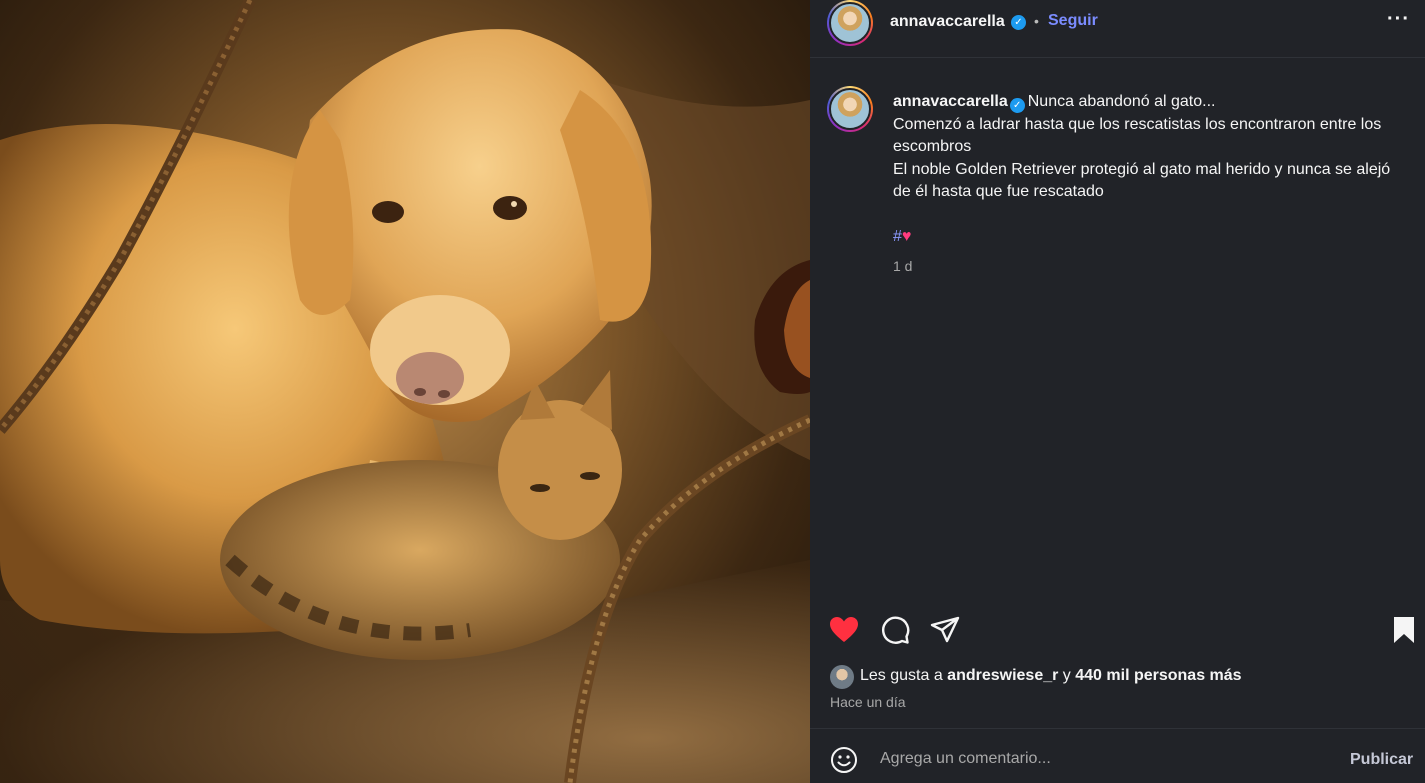 The width and height of the screenshot is (1425, 783). What do you see at coordinates (1002, 675) in the screenshot?
I see `liker-username: andreswiese_r` at bounding box center [1002, 675].